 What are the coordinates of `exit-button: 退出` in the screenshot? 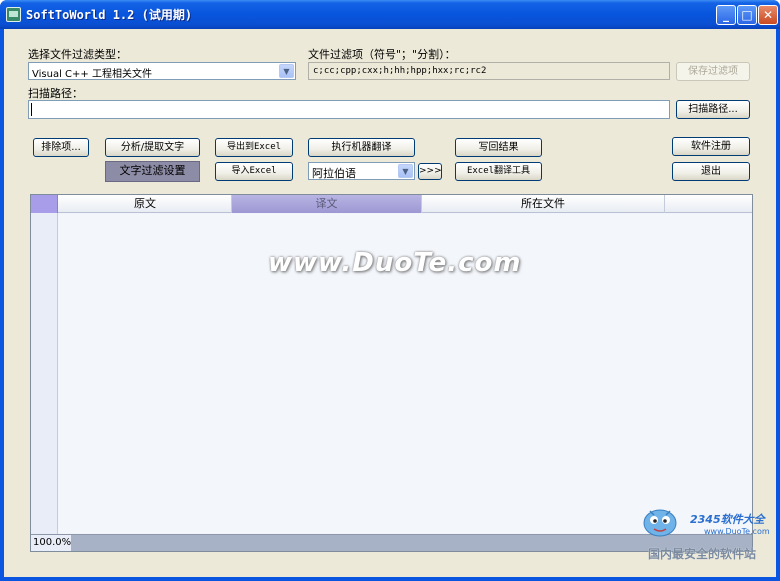 It's located at (711, 171).